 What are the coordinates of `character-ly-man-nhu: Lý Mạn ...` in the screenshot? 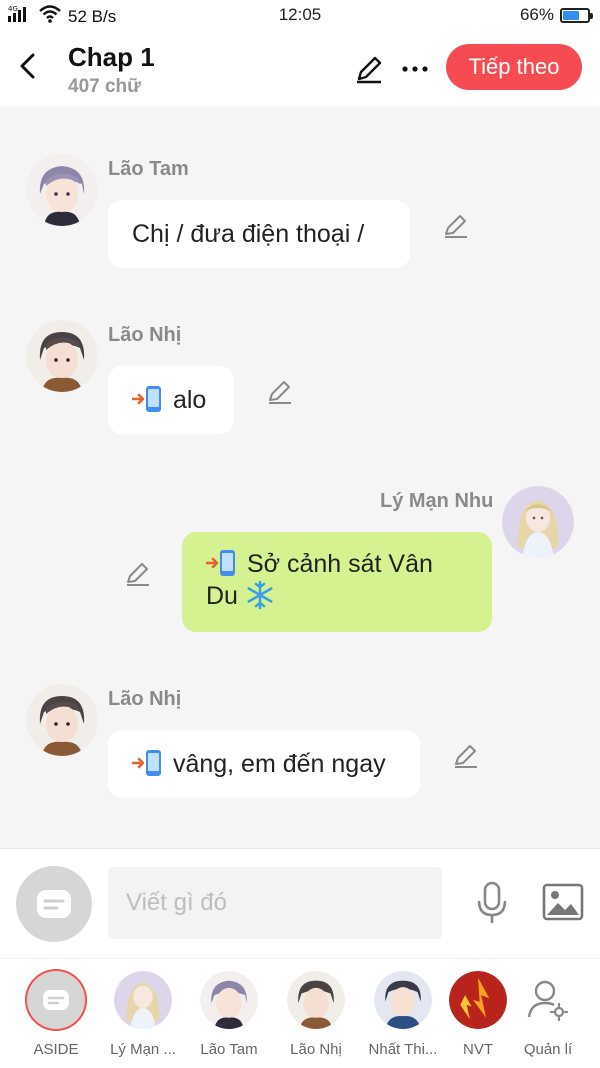 It's located at (143, 1014).